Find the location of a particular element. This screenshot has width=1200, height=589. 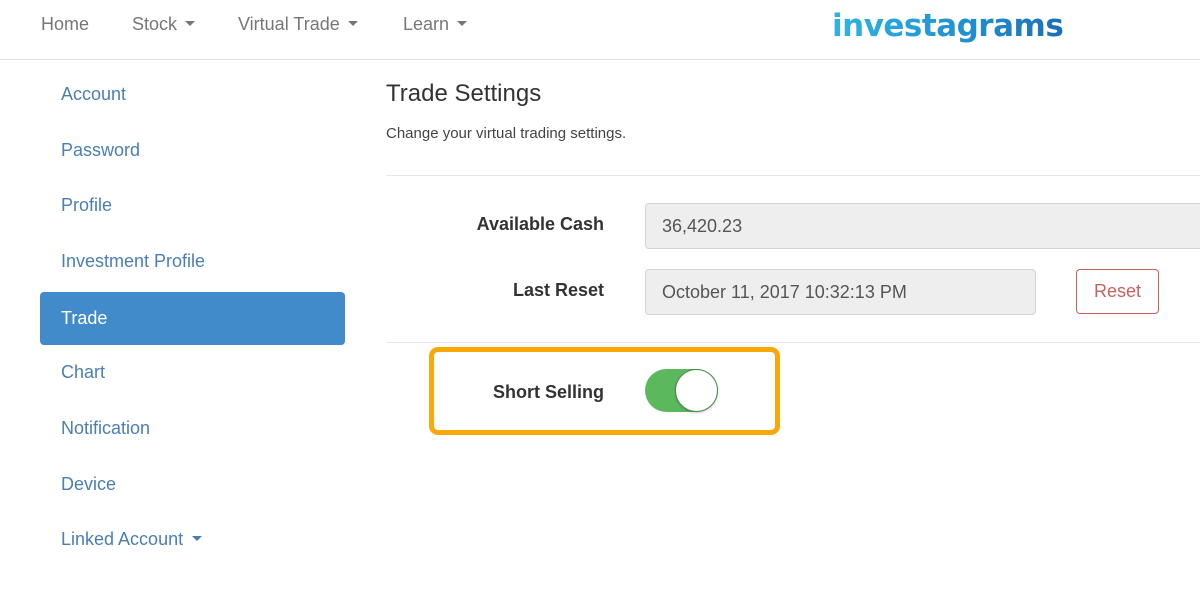

toggle-knob is located at coordinates (696, 390).